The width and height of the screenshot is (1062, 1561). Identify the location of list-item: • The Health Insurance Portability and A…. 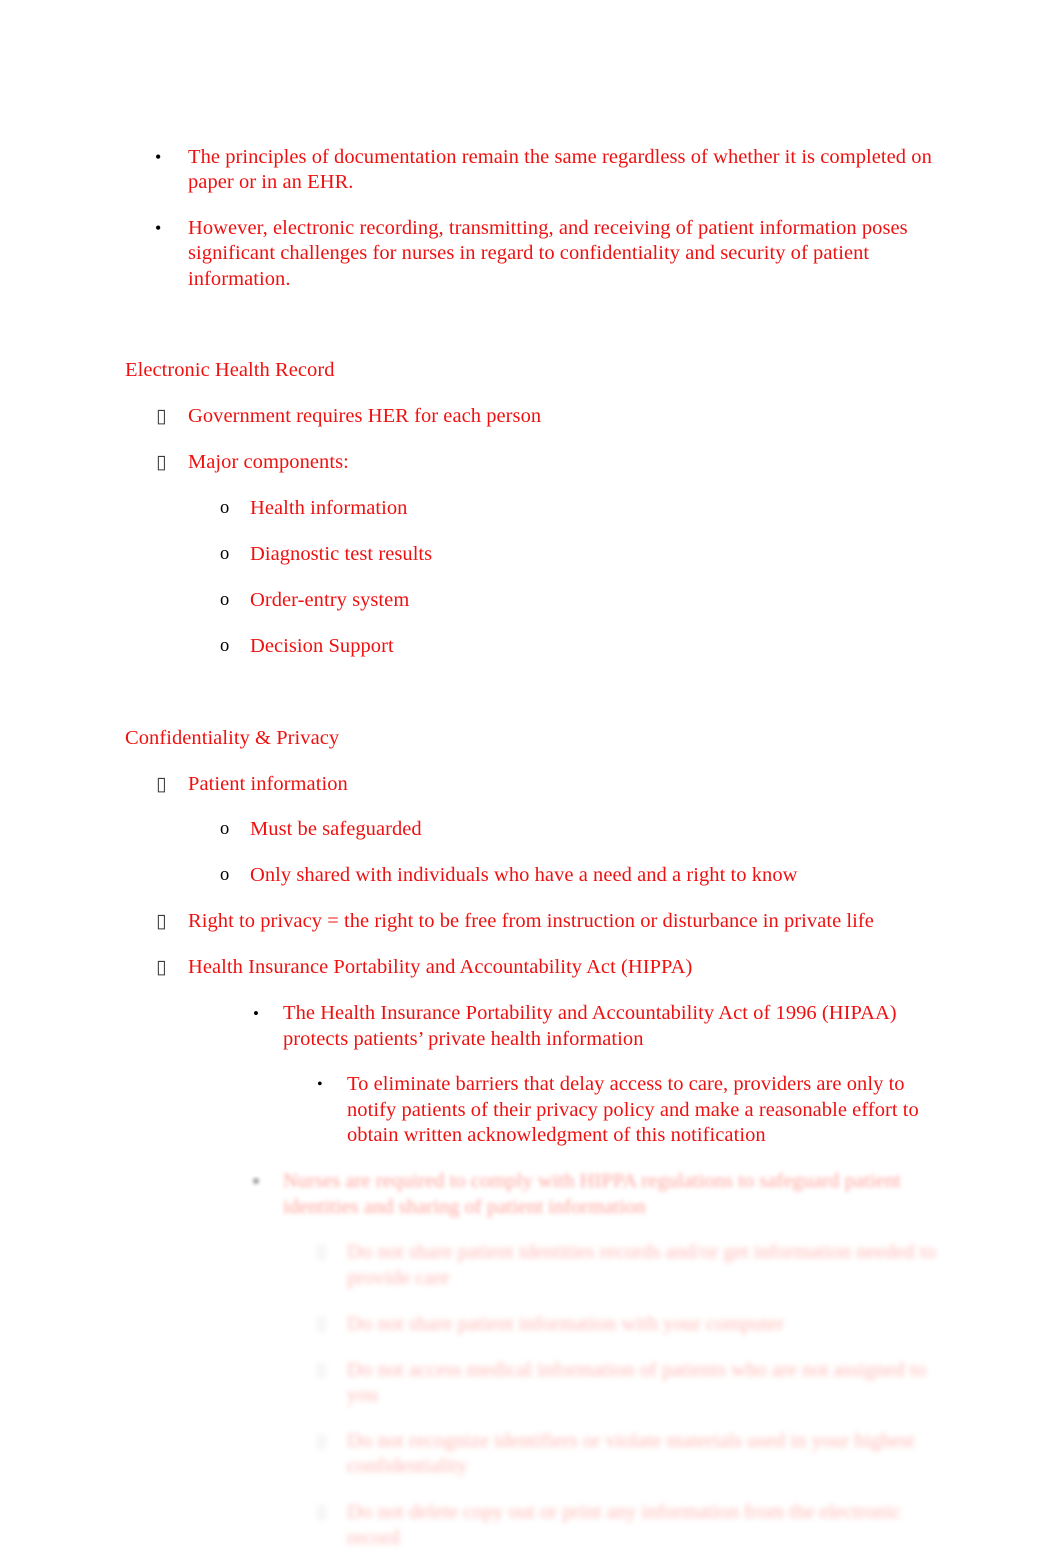
(532, 1026).